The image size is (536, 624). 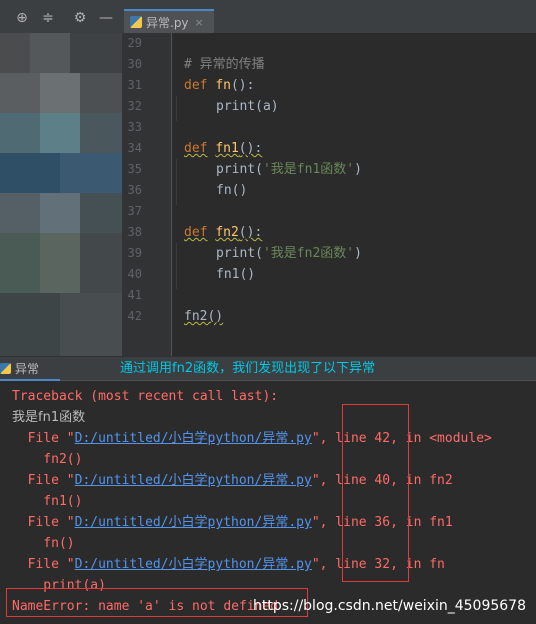 I want to click on code-line: print('我是fn2函数'), so click(x=289, y=253).